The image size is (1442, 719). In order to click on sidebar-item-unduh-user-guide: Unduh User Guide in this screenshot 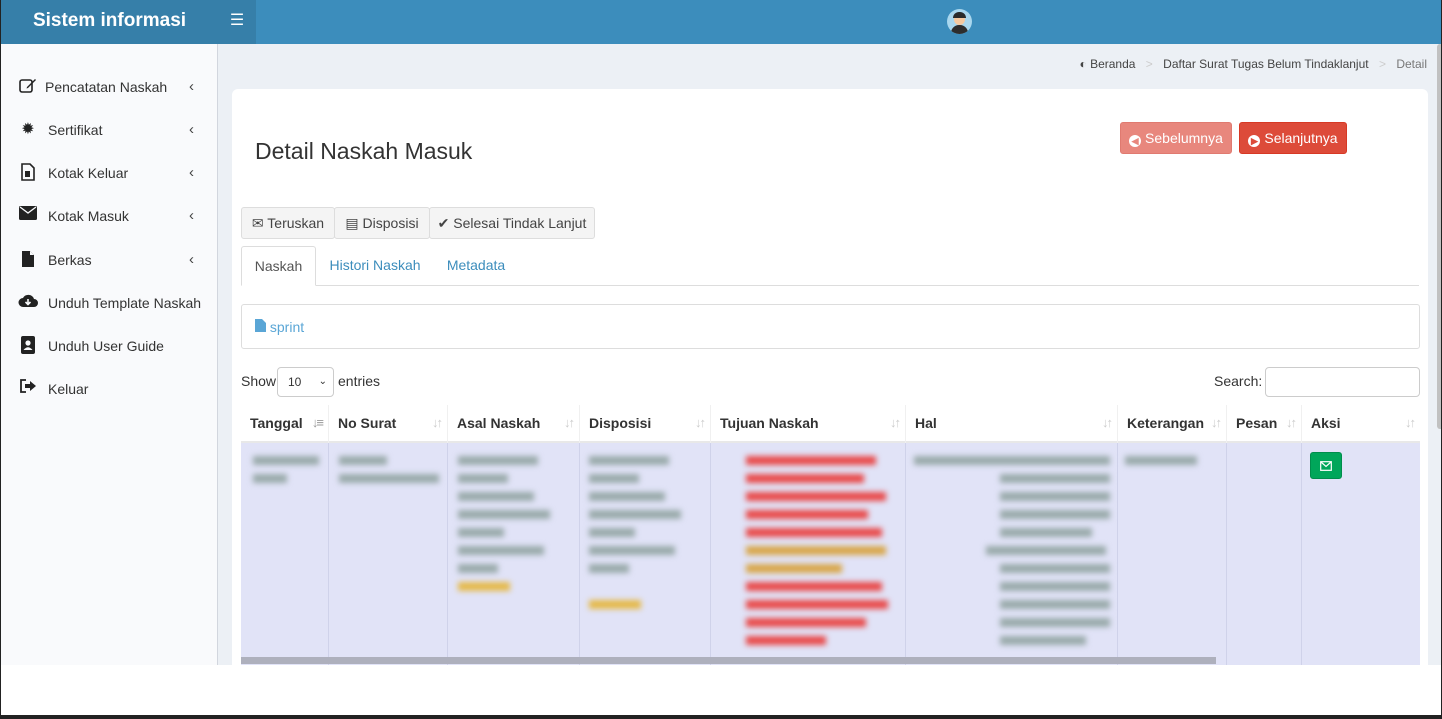, I will do `click(109, 356)`.